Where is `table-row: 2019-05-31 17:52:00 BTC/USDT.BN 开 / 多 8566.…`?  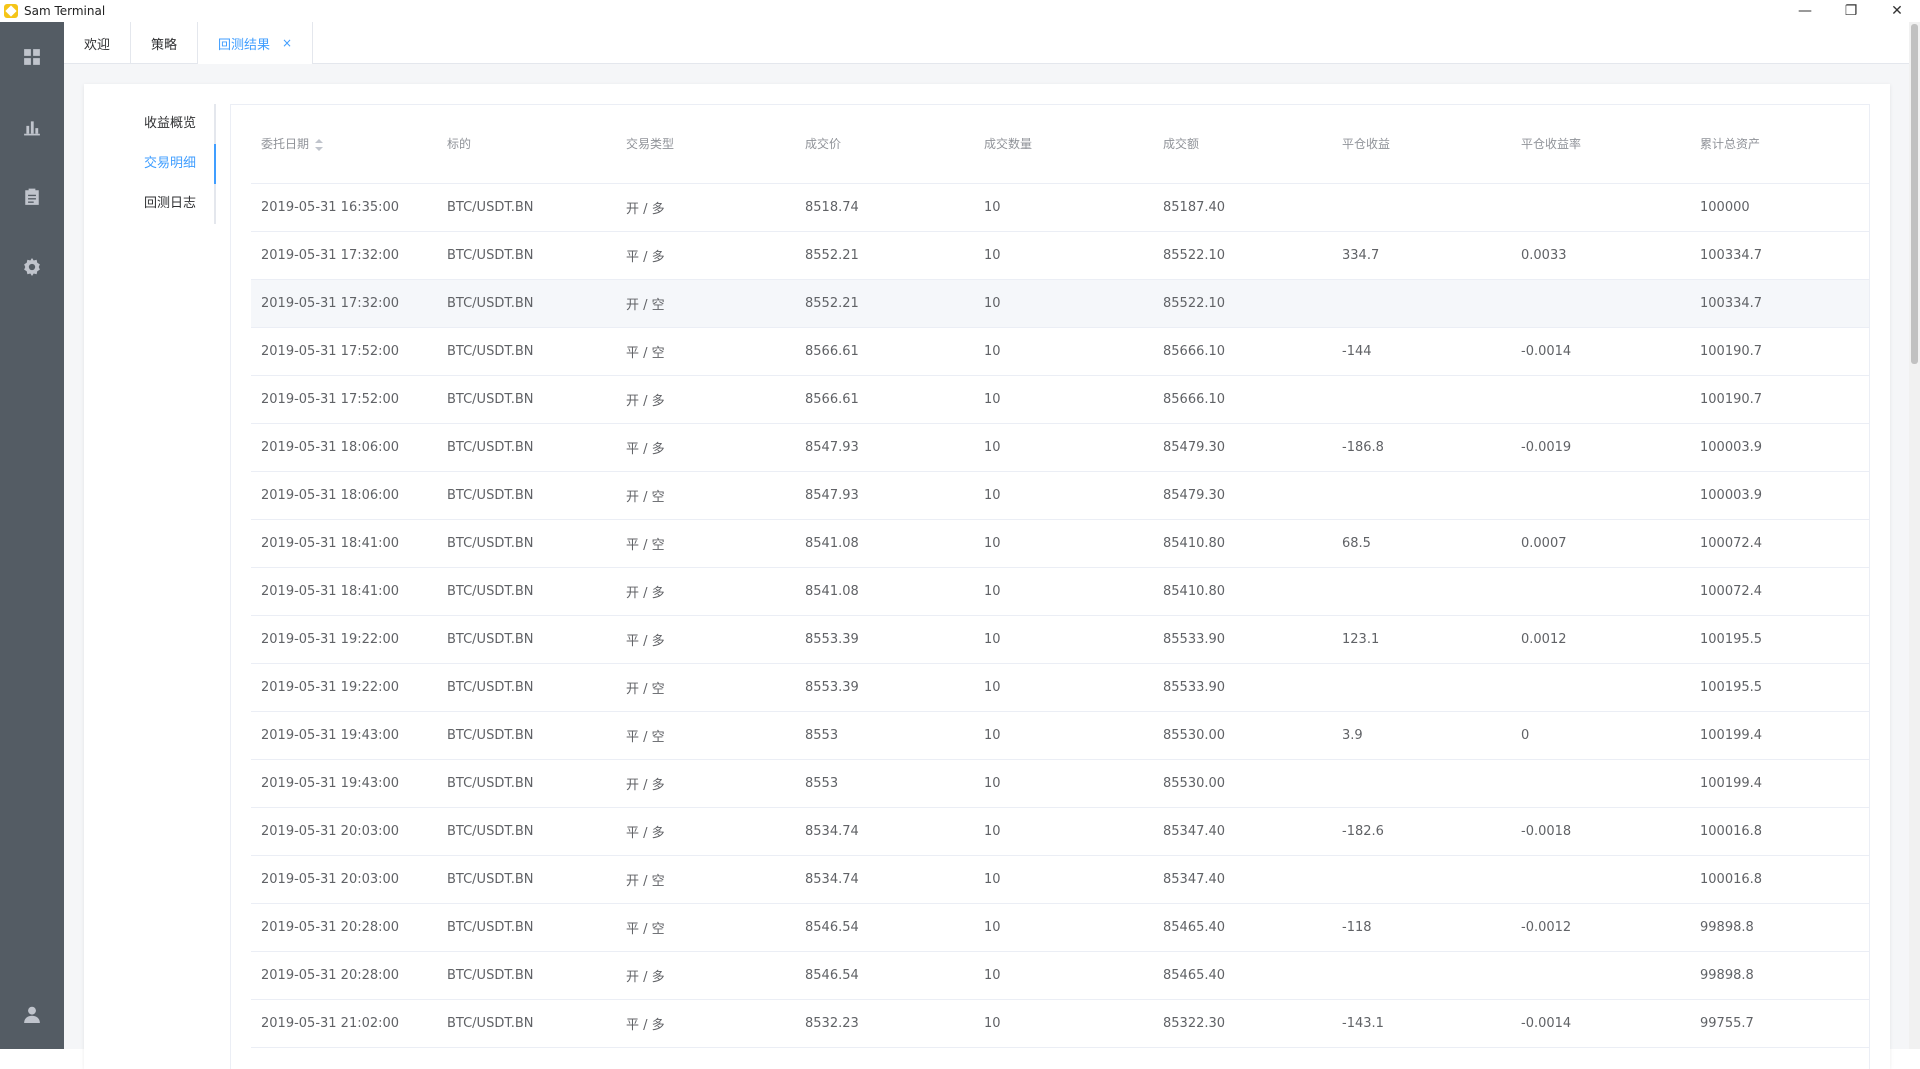
table-row: 2019-05-31 17:52:00 BTC/USDT.BN 开 / 多 8566.… is located at coordinates (1060, 399).